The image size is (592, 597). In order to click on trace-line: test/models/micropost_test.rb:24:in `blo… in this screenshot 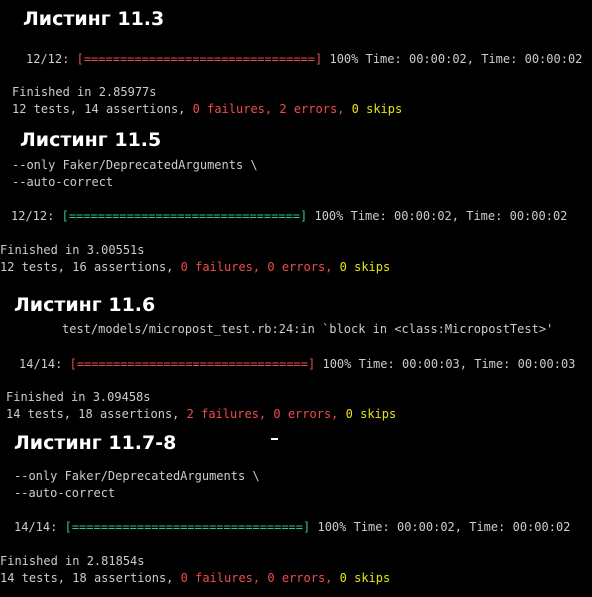, I will do `click(308, 329)`.